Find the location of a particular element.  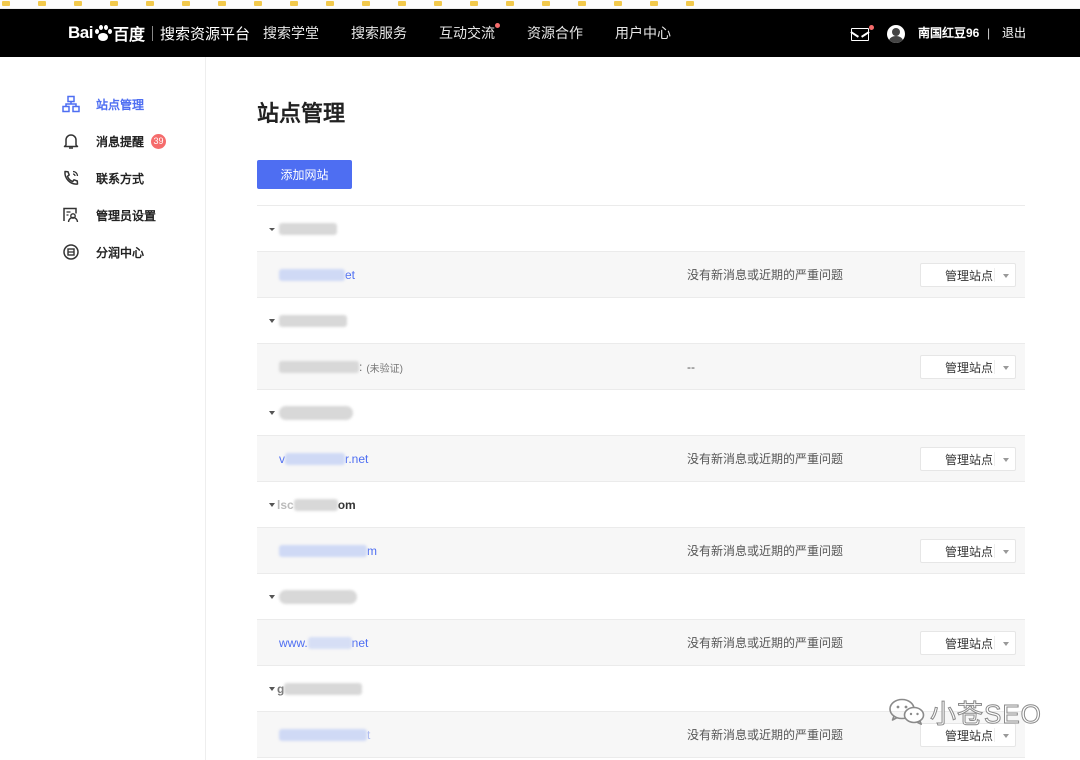

site-group-name: g is located at coordinates (320, 689).